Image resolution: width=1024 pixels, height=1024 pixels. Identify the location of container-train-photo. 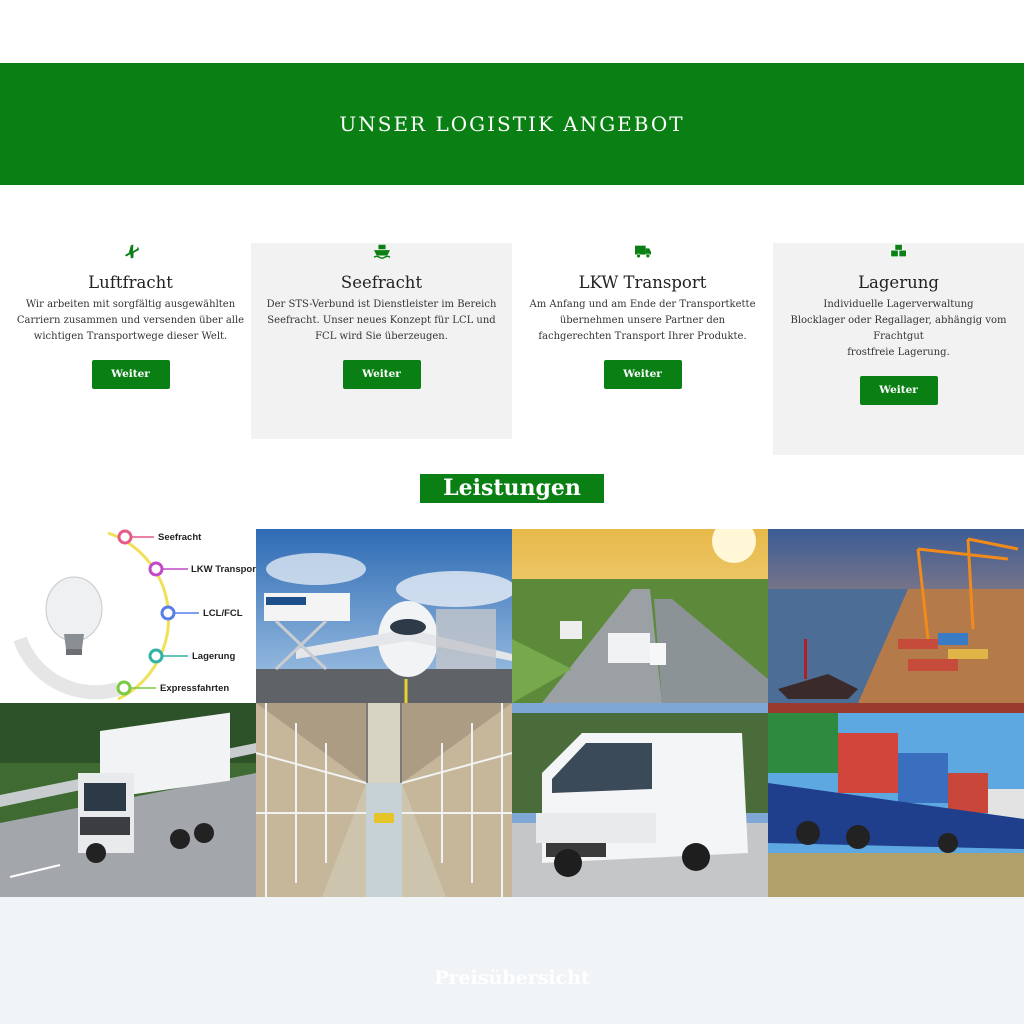
(896, 800).